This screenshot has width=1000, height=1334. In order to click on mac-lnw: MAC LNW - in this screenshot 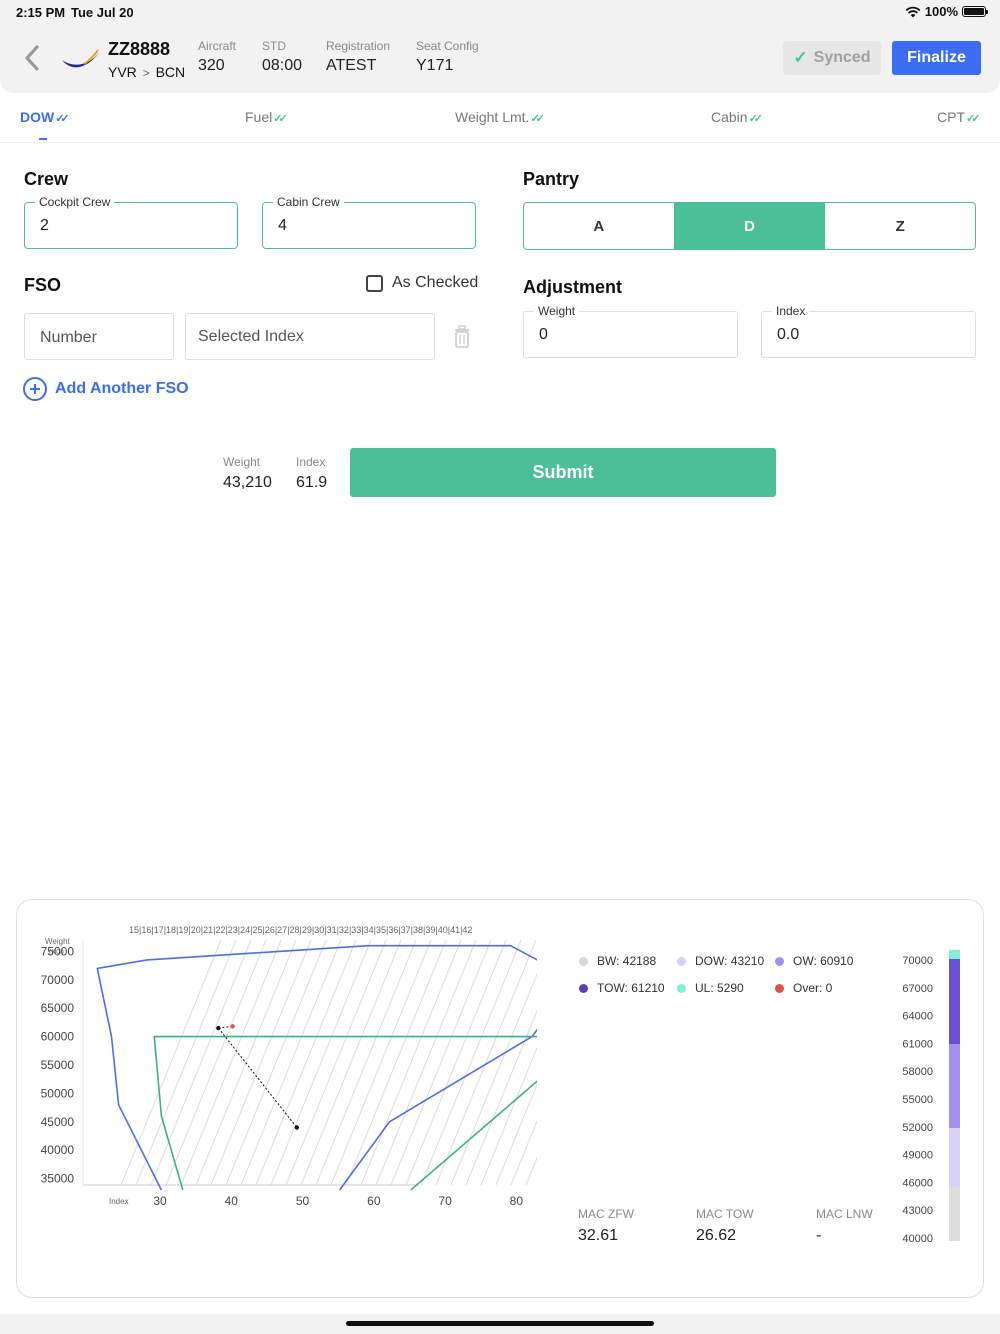, I will do `click(844, 1226)`.